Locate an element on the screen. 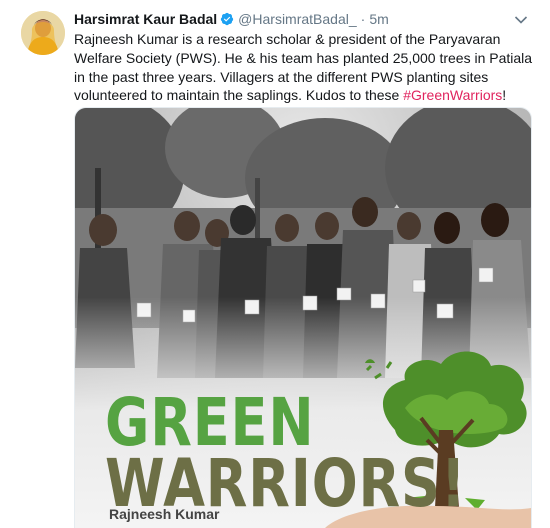 The width and height of the screenshot is (550, 528). image-caption: Rajneesh Kumar is located at coordinates (164, 514).